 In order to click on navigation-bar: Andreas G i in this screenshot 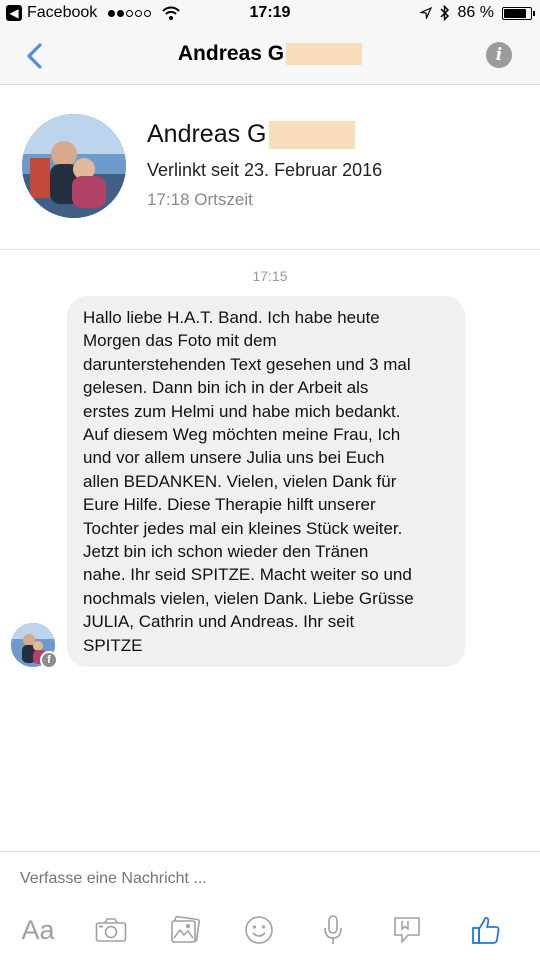, I will do `click(270, 56)`.